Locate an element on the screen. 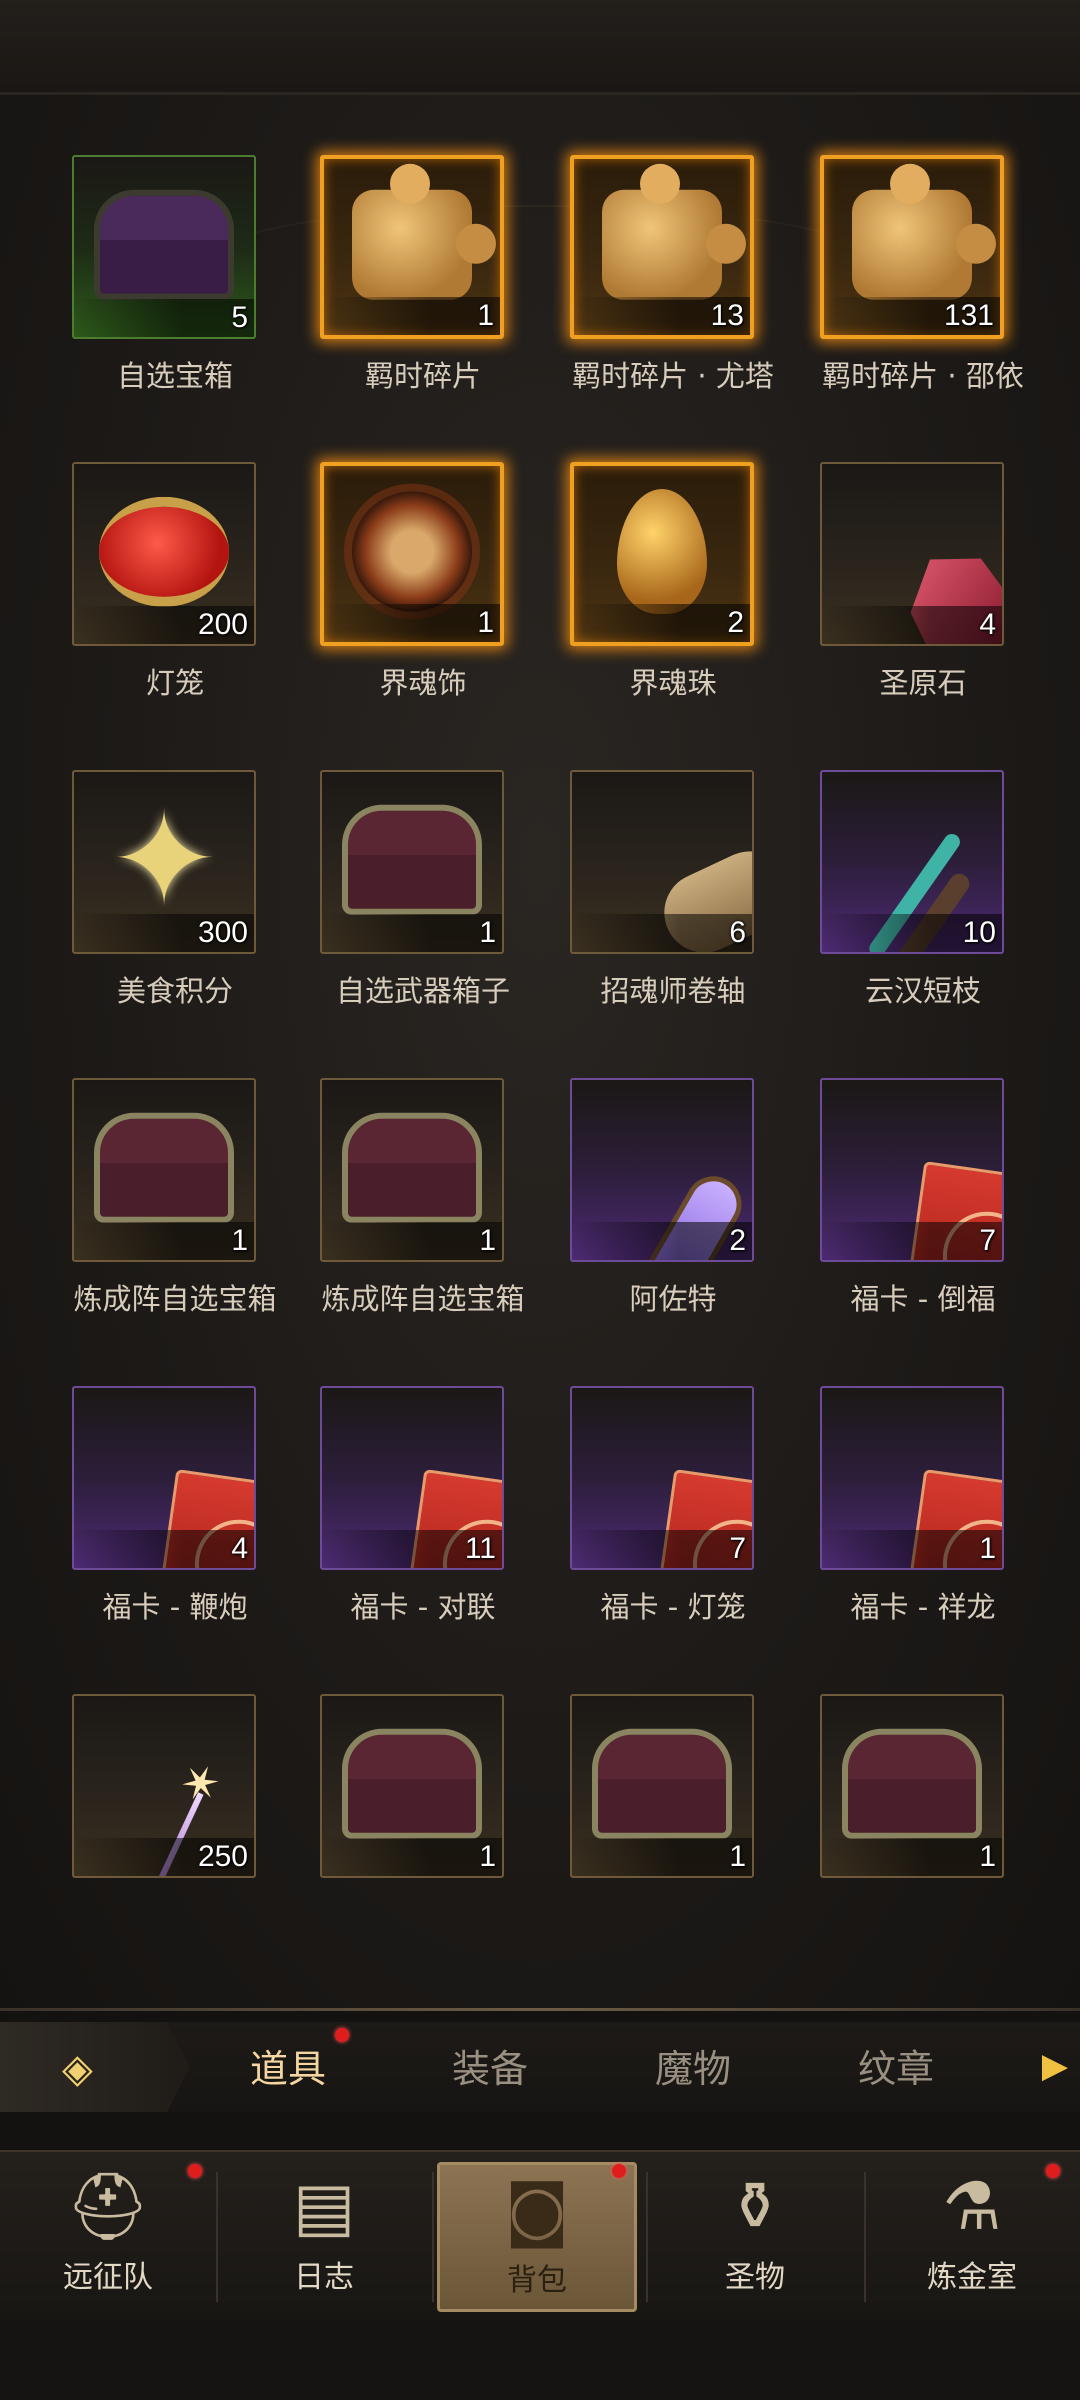 The height and width of the screenshot is (2400, 1080). nav-backpack: ◙ 背包 is located at coordinates (537, 2237).